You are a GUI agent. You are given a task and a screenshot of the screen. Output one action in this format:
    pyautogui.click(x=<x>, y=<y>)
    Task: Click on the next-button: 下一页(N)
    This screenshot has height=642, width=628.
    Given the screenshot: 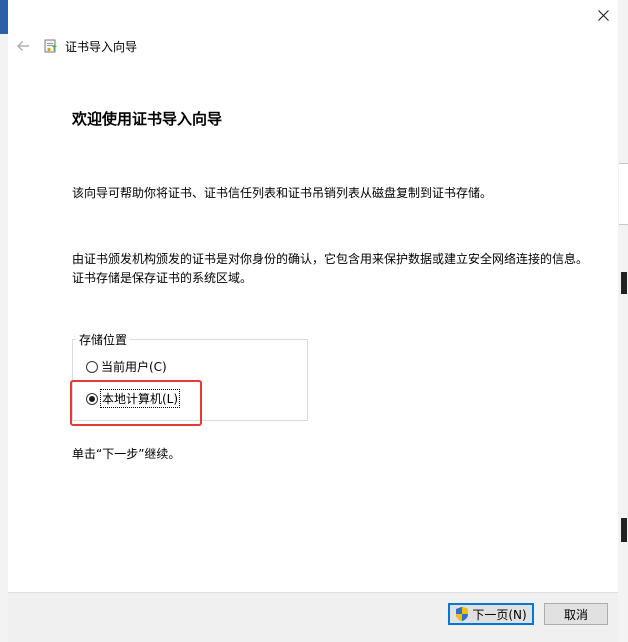 What is the action you would take?
    pyautogui.click(x=491, y=614)
    